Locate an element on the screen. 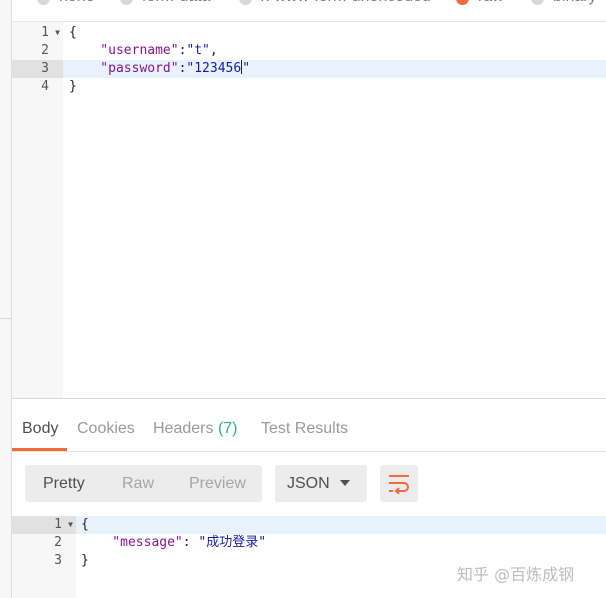  code-text: "password":"123456" is located at coordinates (160, 68).